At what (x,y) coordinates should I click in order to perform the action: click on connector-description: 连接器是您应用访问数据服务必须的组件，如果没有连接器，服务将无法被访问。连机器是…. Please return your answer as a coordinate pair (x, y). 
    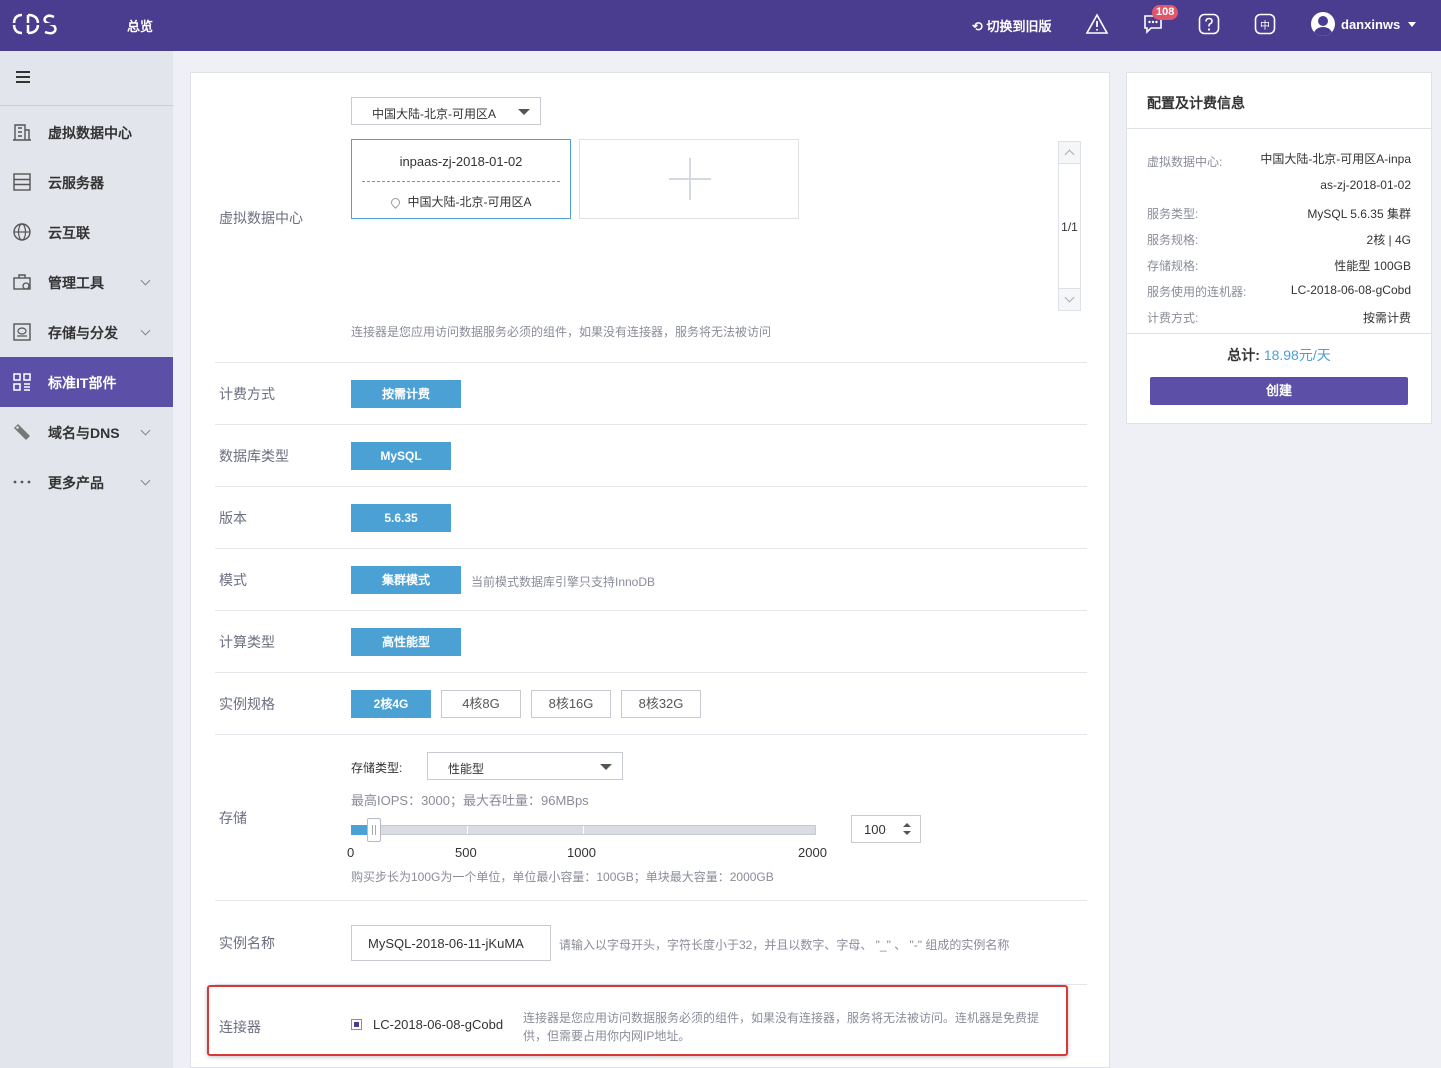
    Looking at the image, I should click on (781, 1027).